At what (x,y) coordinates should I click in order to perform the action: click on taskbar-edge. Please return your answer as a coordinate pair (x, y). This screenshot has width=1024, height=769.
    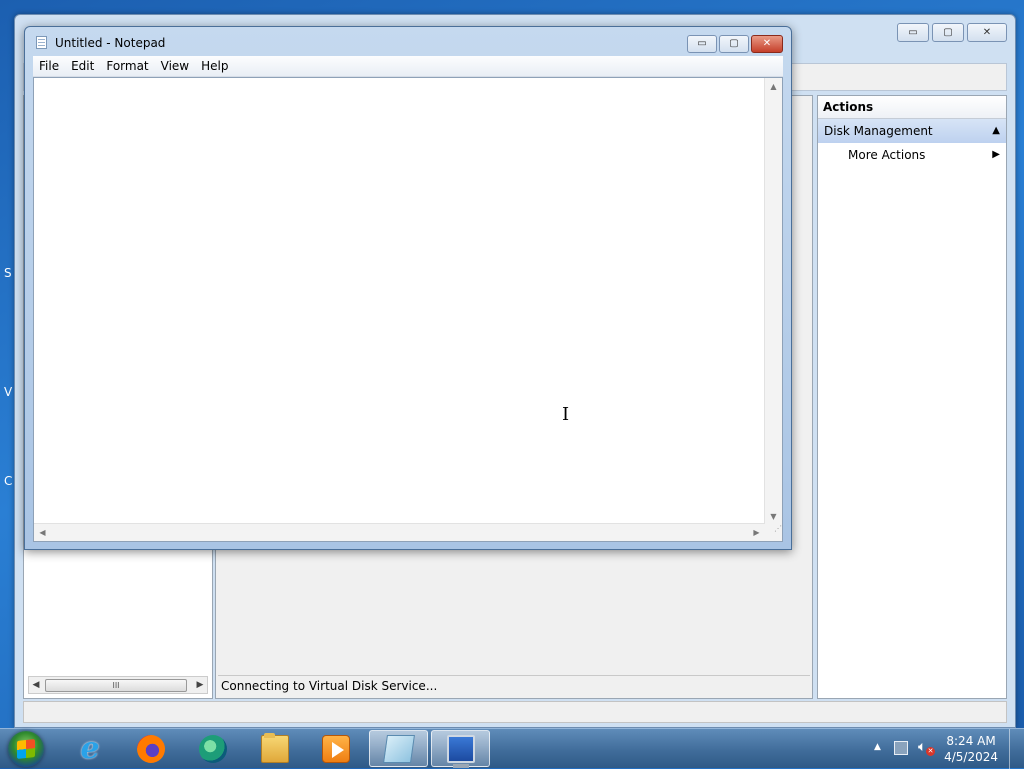
    Looking at the image, I should click on (213, 748).